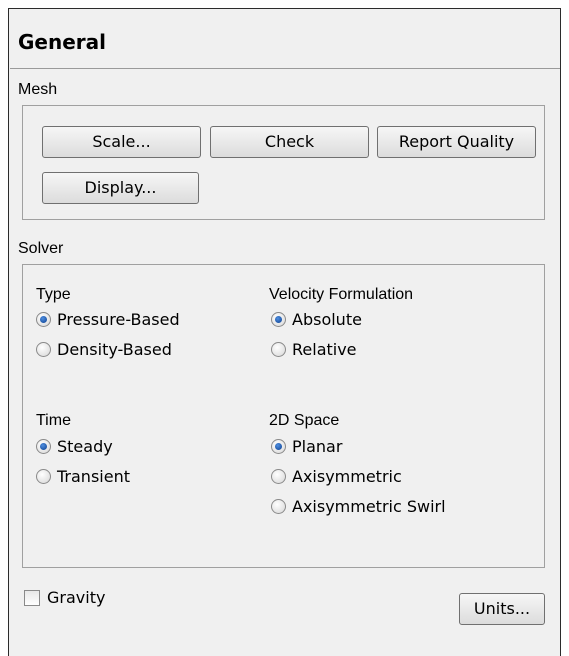 The width and height of the screenshot is (569, 656). Describe the element at coordinates (62, 42) in the screenshot. I see `panel-title: General` at that location.